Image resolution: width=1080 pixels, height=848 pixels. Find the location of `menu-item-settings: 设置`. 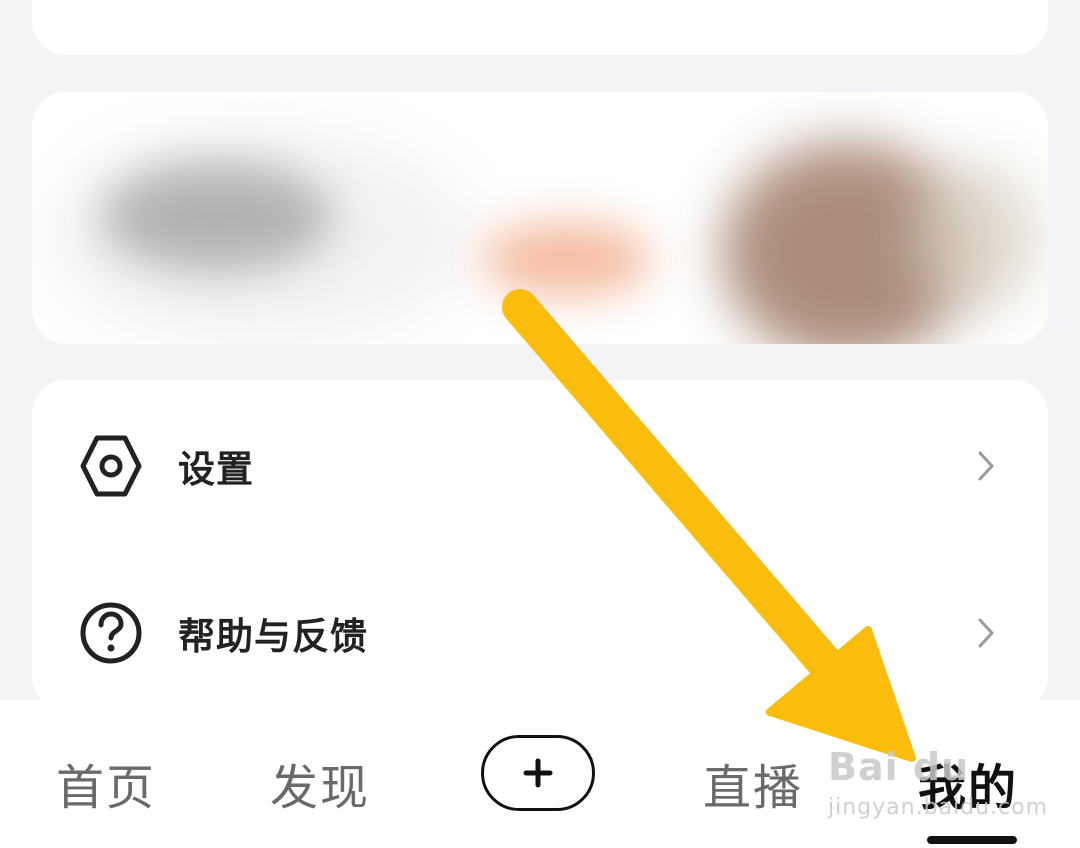

menu-item-settings: 设置 is located at coordinates (540, 466).